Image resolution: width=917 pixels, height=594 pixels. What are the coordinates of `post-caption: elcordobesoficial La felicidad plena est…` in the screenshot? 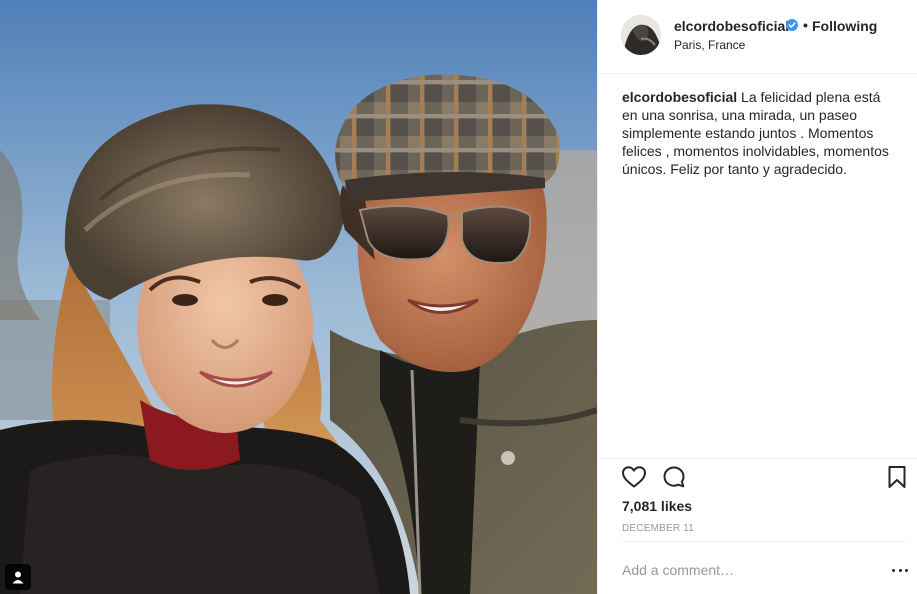 It's located at (760, 133).